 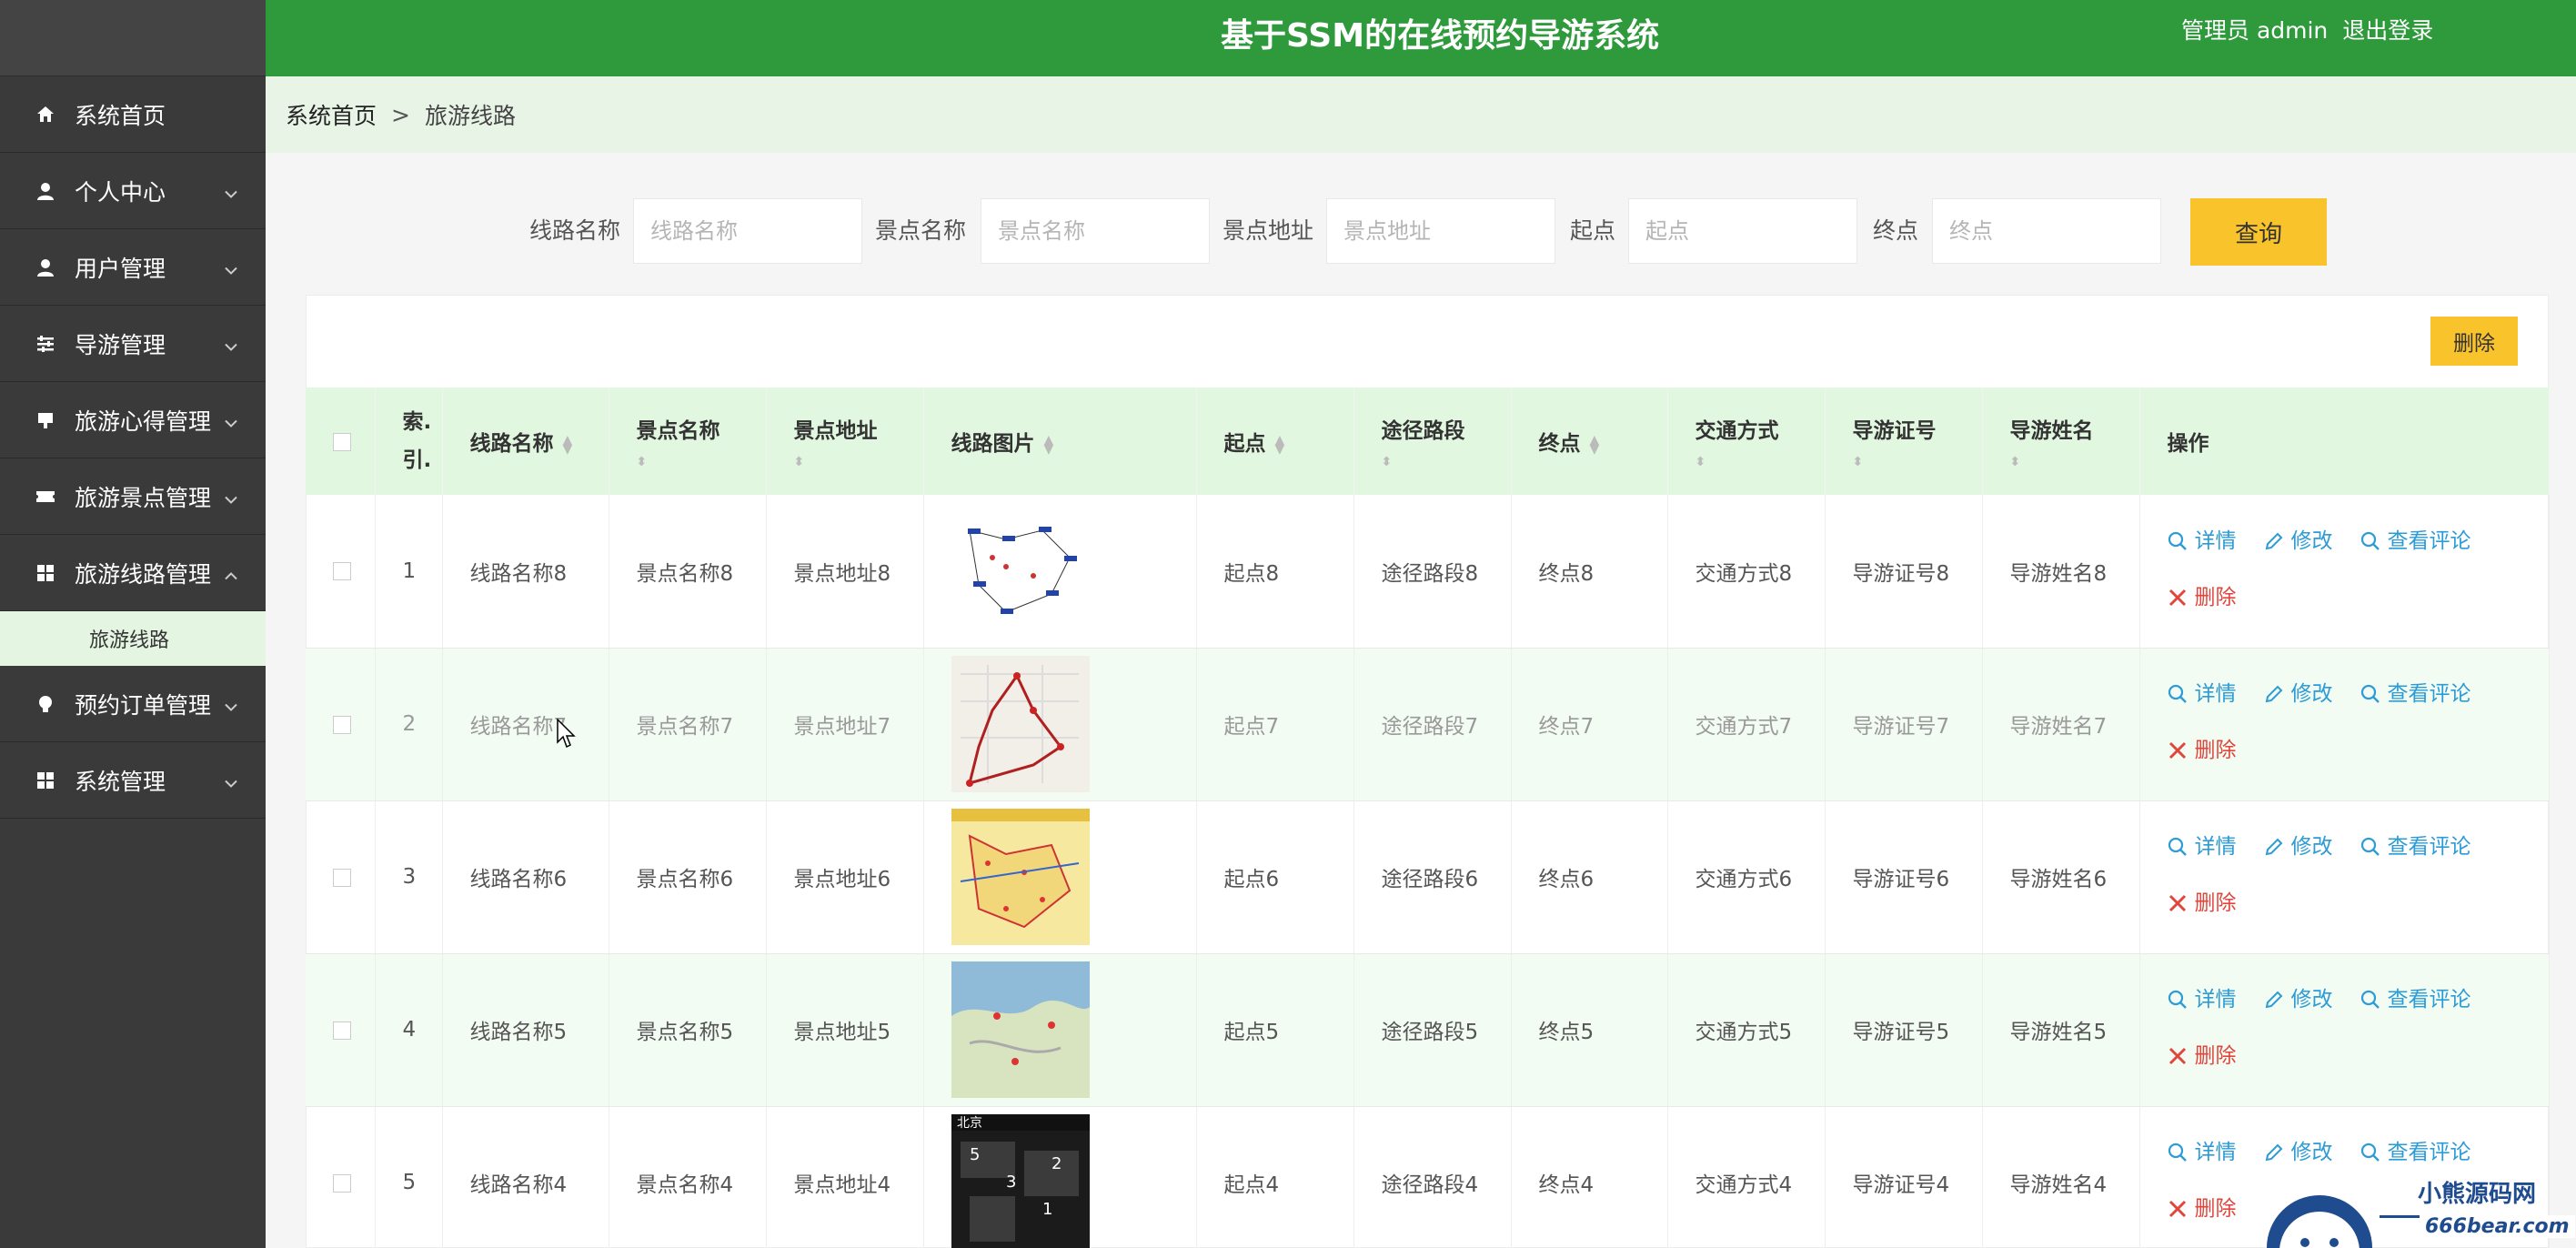 What do you see at coordinates (2061, 877) in the screenshot?
I see `cell-guide: 导游姓名6` at bounding box center [2061, 877].